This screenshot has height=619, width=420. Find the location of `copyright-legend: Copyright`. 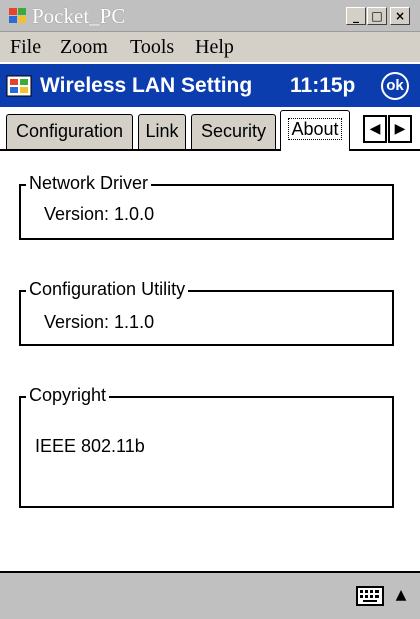

copyright-legend: Copyright is located at coordinates (68, 395).